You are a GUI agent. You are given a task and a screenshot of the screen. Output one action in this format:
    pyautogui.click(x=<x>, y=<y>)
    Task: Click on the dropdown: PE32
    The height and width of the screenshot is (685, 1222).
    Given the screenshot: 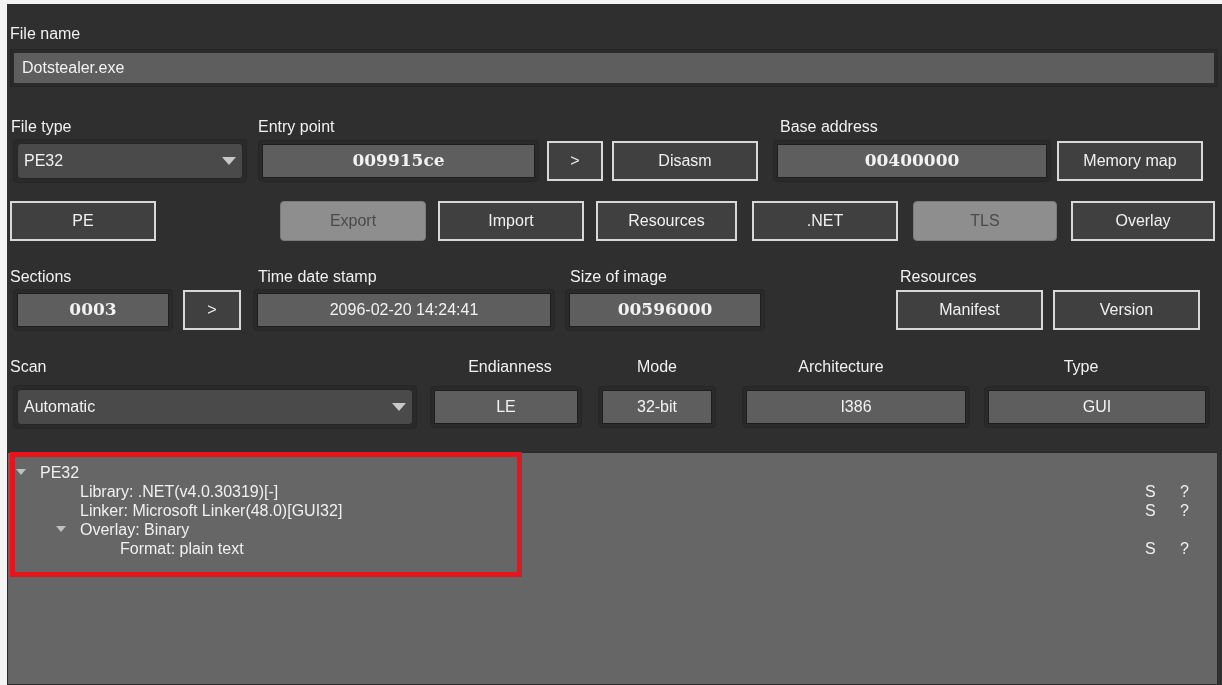 What is the action you would take?
    pyautogui.click(x=130, y=161)
    